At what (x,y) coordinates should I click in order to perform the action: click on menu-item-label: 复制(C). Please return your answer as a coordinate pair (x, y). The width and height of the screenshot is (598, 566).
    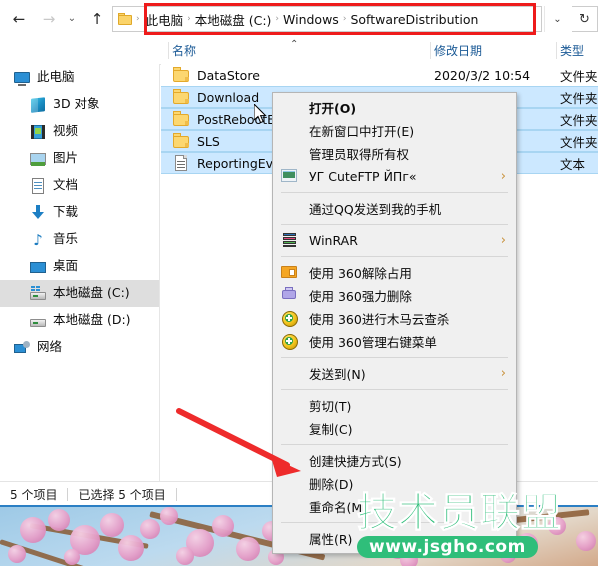
    Looking at the image, I should click on (331, 429).